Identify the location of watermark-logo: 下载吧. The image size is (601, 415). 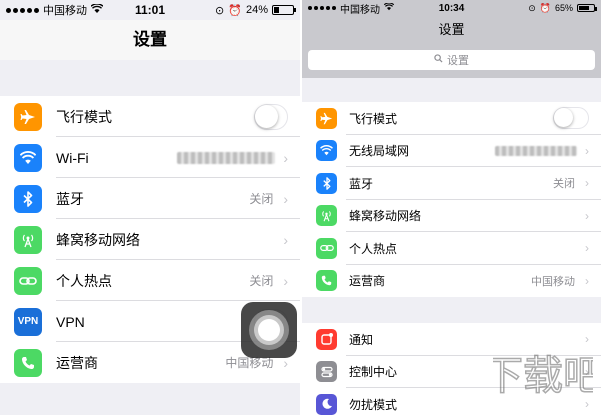
(543, 376).